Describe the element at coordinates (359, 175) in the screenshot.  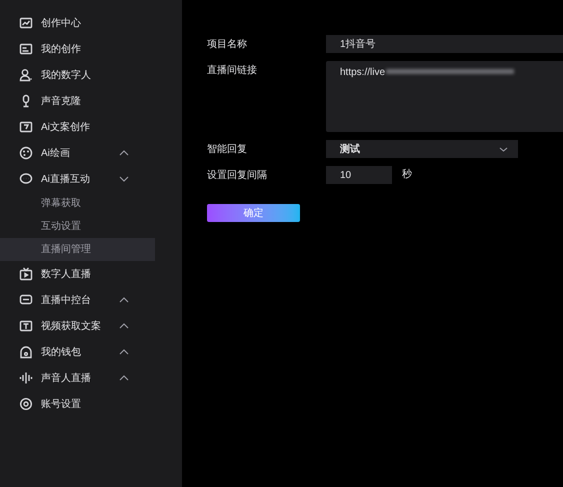
I see `input-field: 10` at that location.